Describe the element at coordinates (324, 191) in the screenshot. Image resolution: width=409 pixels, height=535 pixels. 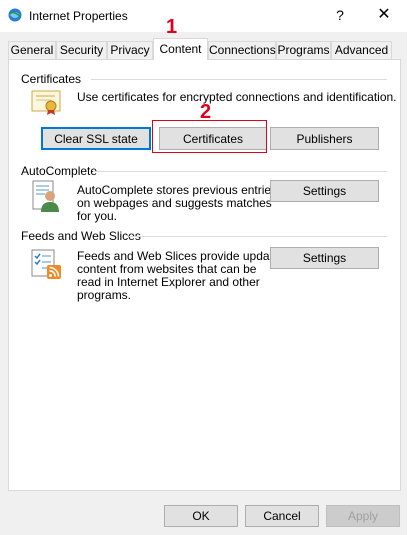
I see `autocomplete-settings-button: Settings` at that location.